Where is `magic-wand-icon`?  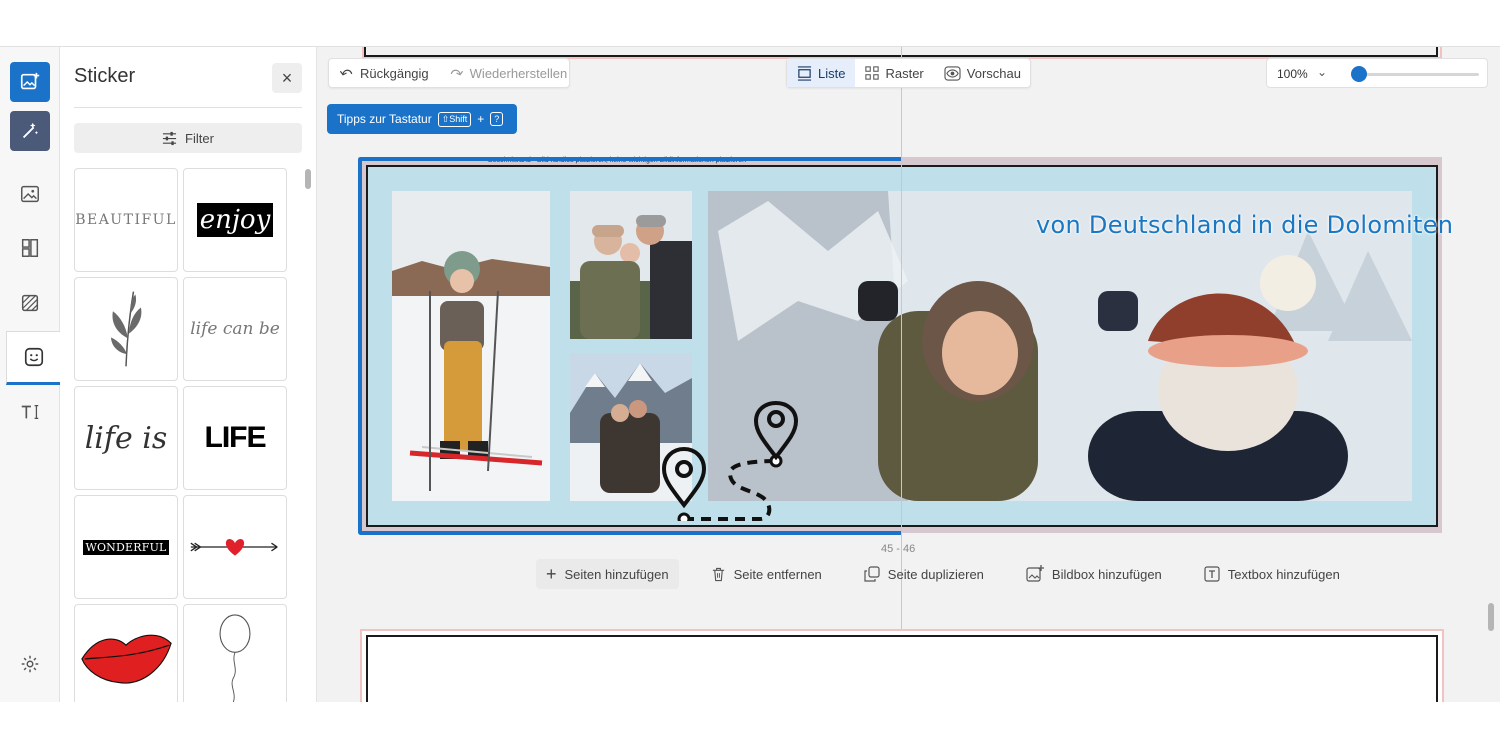
magic-wand-icon is located at coordinates (30, 130).